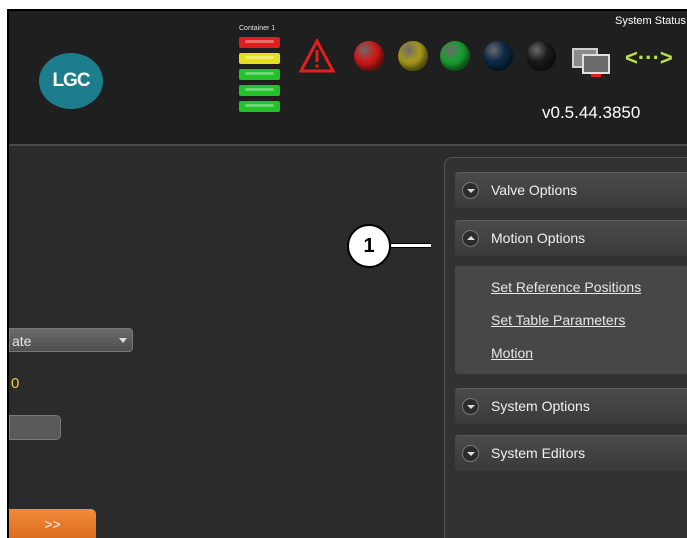  I want to click on section-label: System Editors, so click(538, 453).